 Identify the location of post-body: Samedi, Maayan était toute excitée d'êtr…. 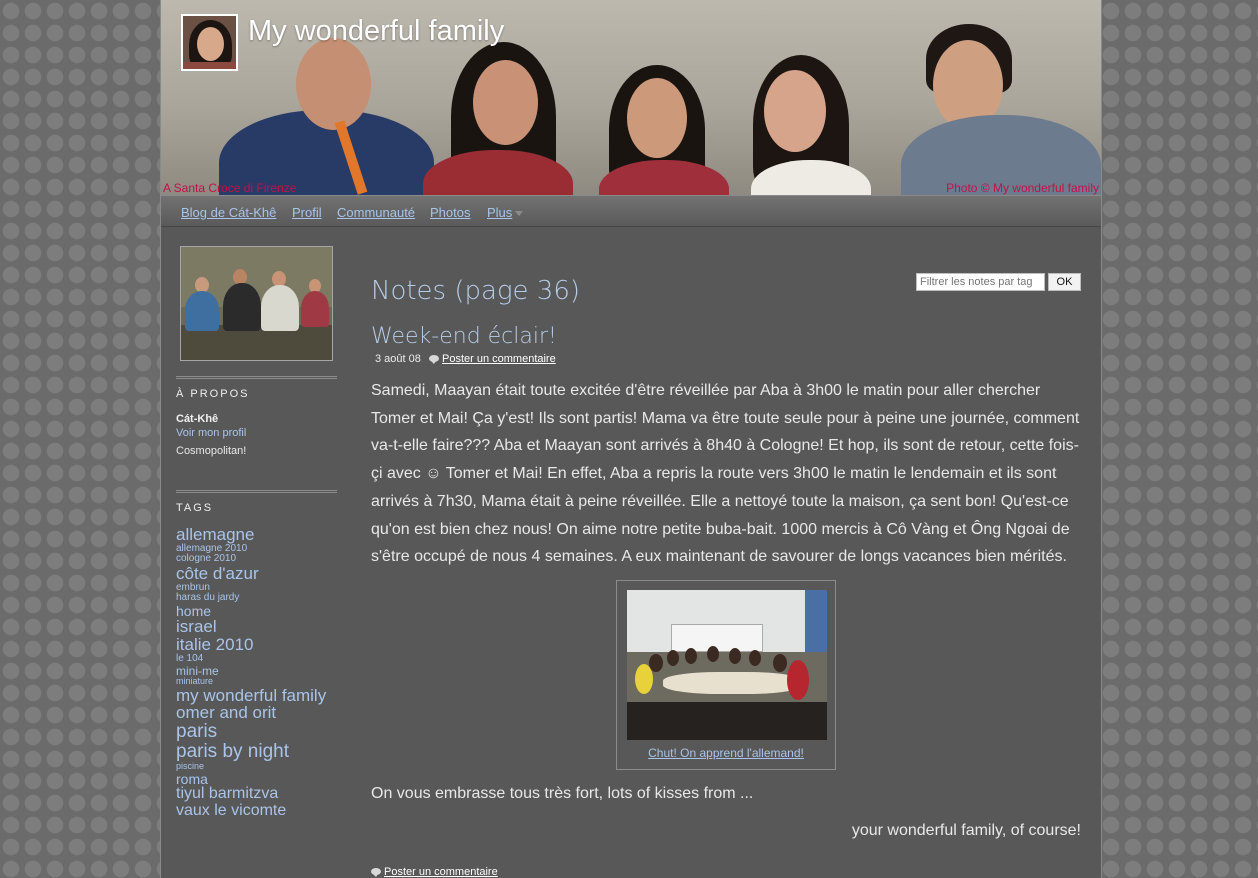
(725, 474).